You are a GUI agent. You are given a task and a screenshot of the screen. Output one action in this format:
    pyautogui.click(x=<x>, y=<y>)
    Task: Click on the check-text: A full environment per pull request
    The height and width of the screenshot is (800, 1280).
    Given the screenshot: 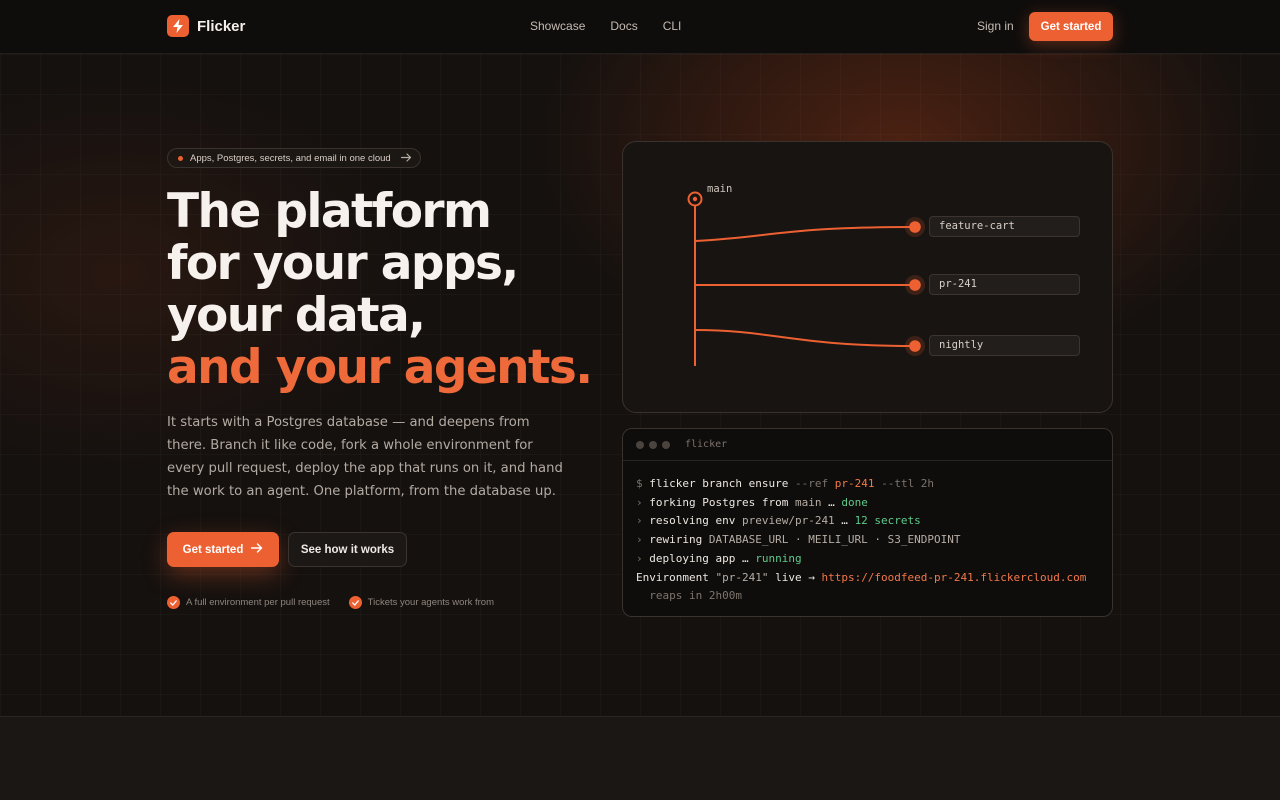 What is the action you would take?
    pyautogui.click(x=258, y=602)
    